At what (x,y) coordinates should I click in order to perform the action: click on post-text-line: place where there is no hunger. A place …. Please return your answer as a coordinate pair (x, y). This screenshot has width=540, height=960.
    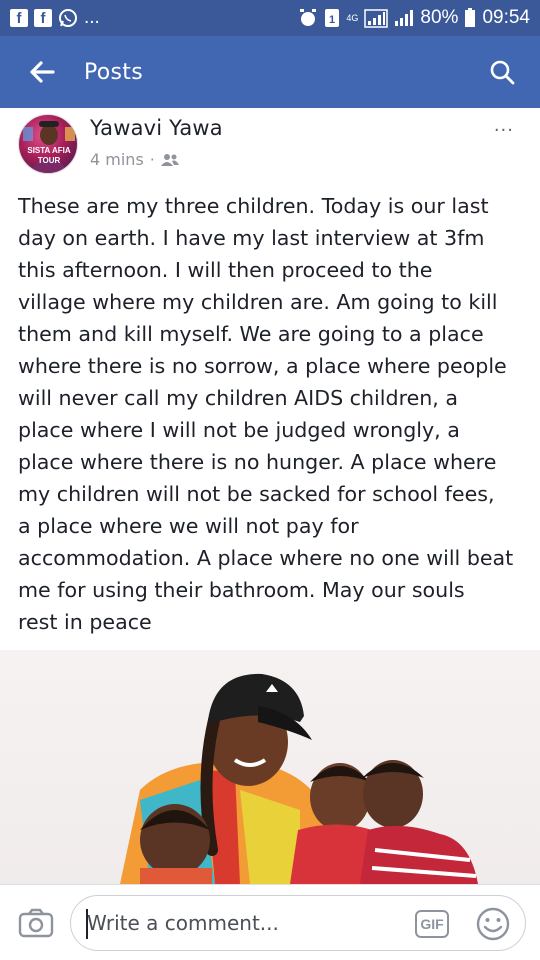
    Looking at the image, I should click on (257, 462).